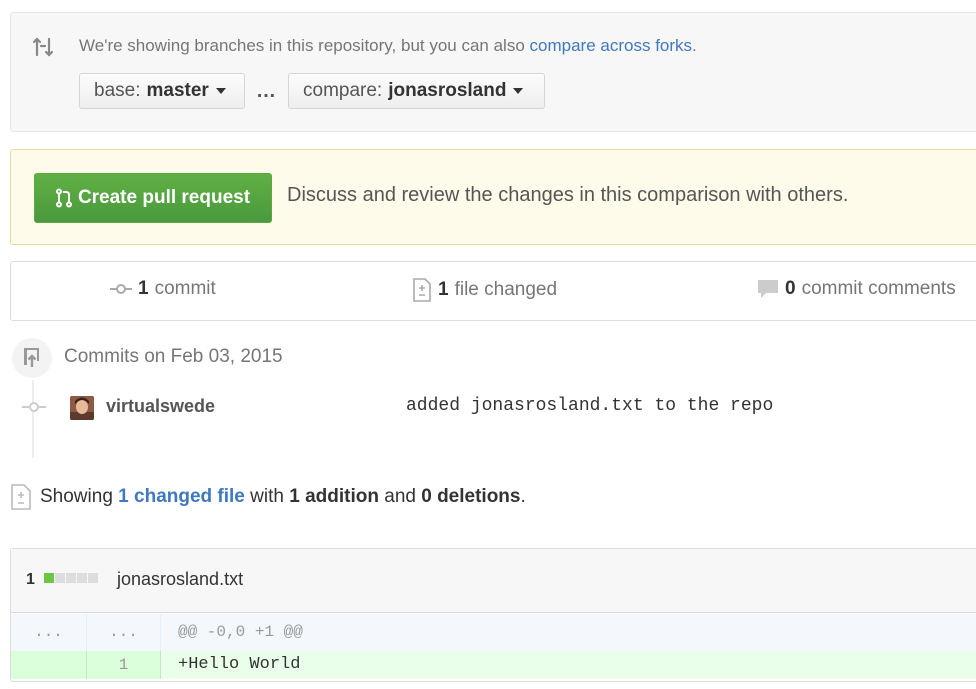 The height and width of the screenshot is (689, 976). What do you see at coordinates (153, 198) in the screenshot?
I see `create-pull-request-button: Create pull request` at bounding box center [153, 198].